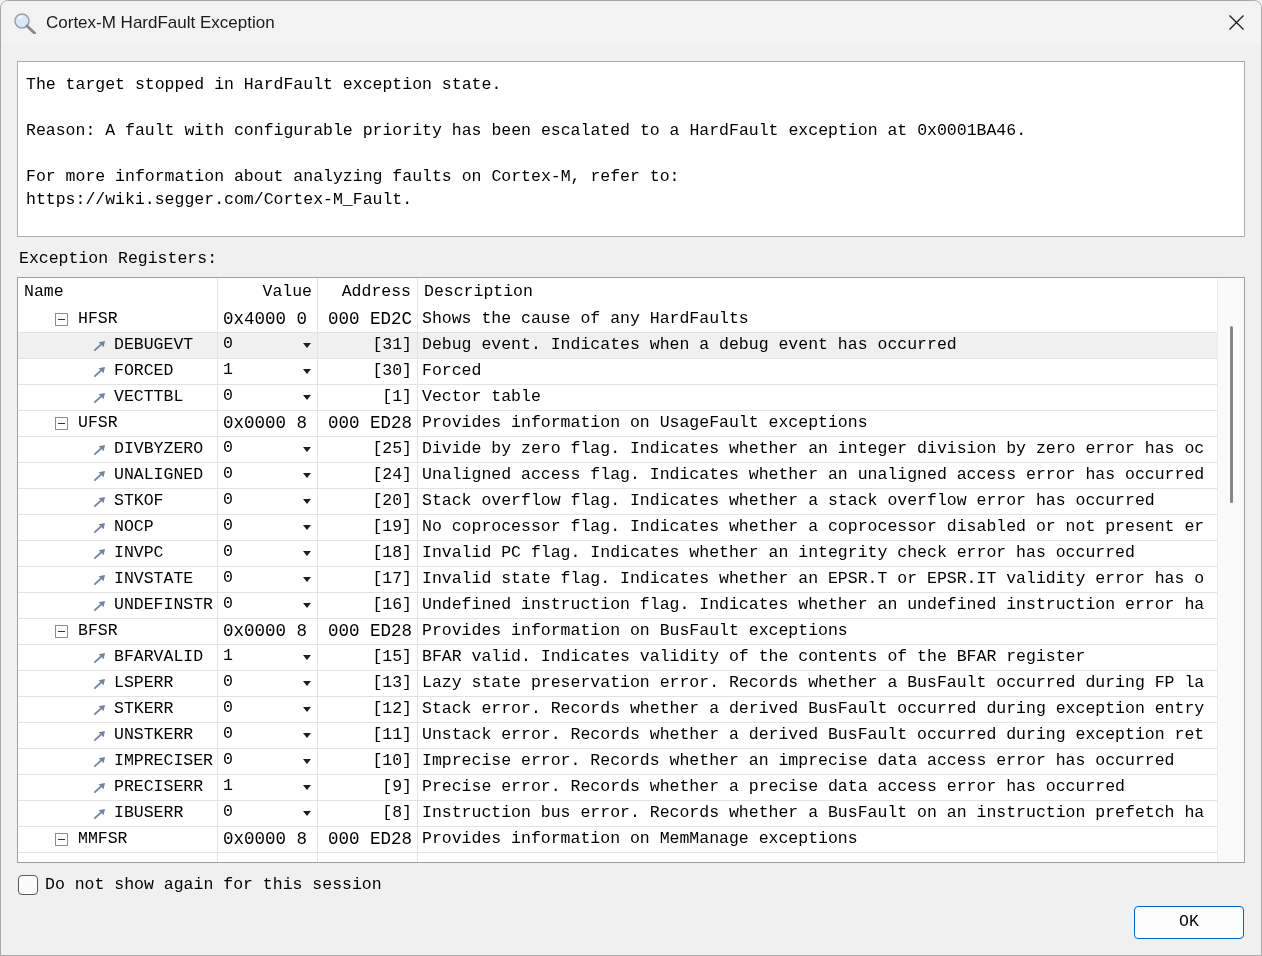  I want to click on table-row: DEBUGEVT 0 [31] Debug event. Indicates when a debug event has occurred, so click(617, 346).